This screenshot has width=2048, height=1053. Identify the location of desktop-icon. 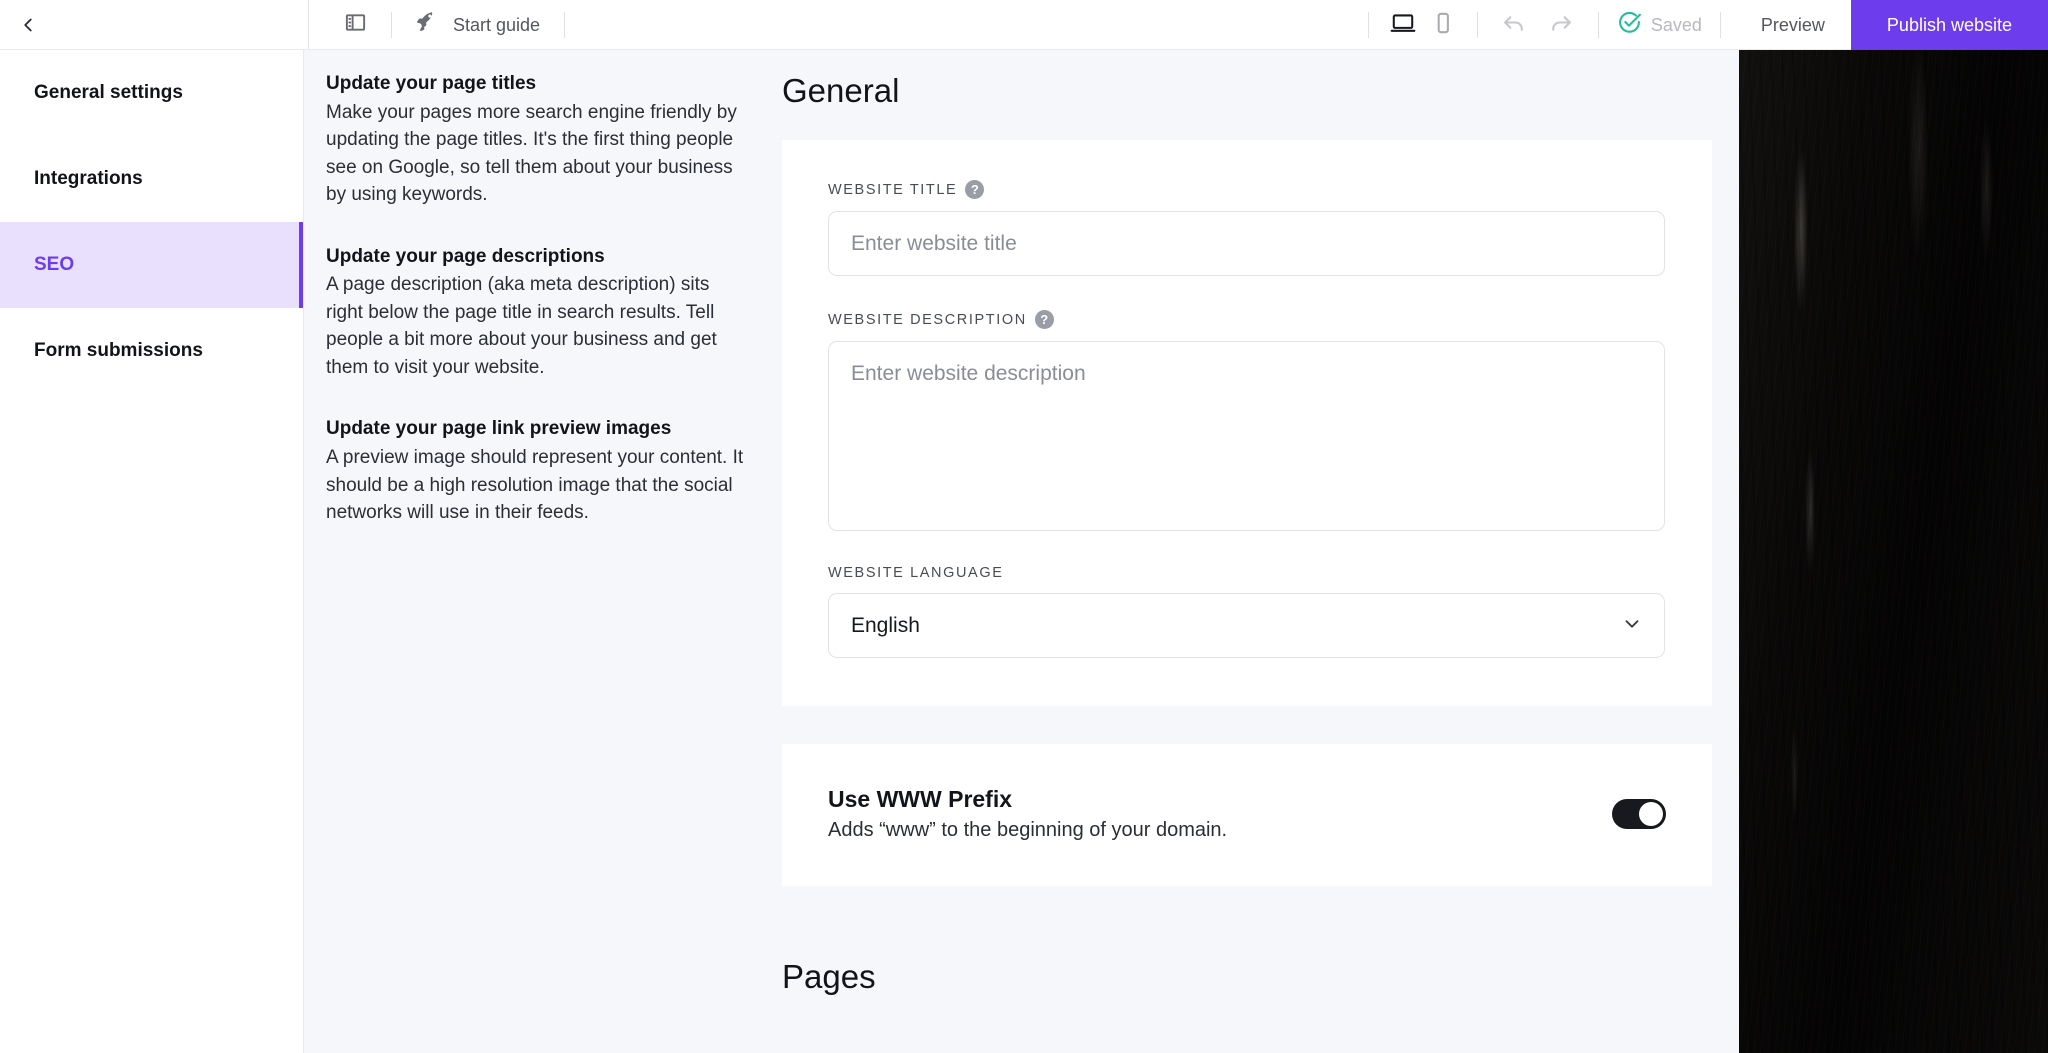
(1403, 25).